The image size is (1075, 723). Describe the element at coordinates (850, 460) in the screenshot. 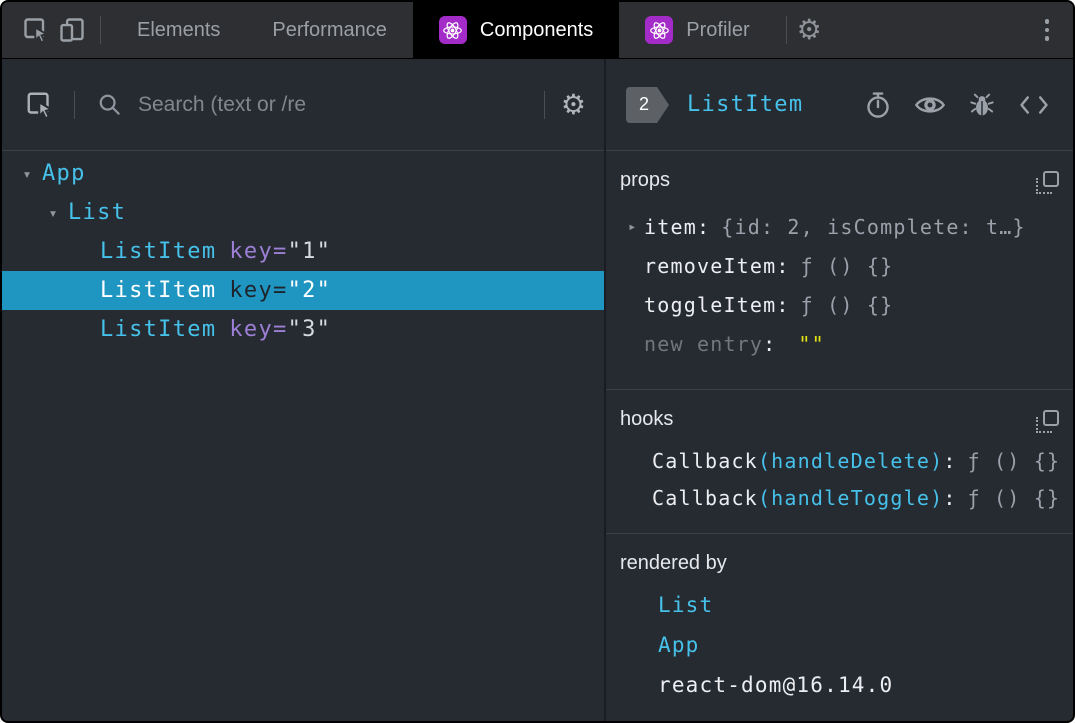

I see `hook-name-link: (handleDelete)` at that location.